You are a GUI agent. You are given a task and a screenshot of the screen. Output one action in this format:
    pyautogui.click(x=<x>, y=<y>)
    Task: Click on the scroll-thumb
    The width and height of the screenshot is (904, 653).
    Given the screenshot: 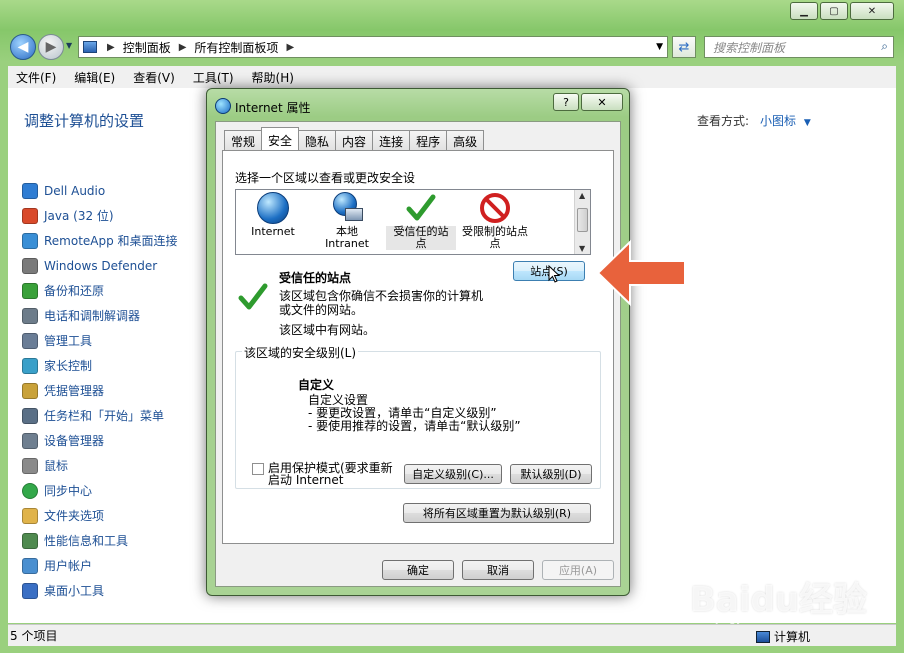 What is the action you would take?
    pyautogui.click(x=582, y=220)
    